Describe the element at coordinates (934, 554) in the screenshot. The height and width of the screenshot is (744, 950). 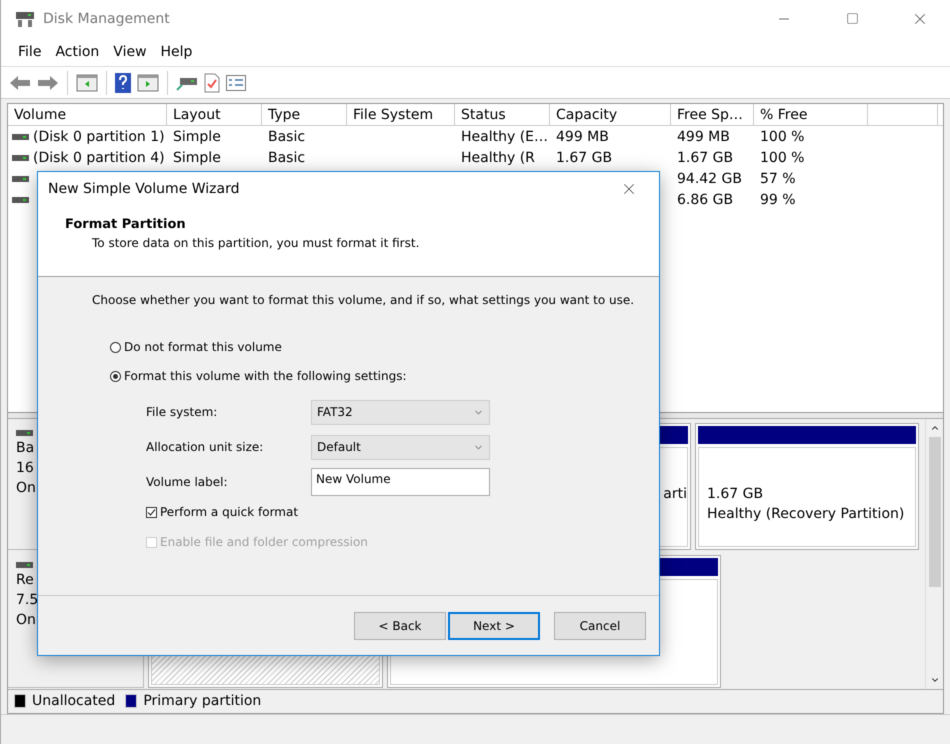
I see `scrollbar` at that location.